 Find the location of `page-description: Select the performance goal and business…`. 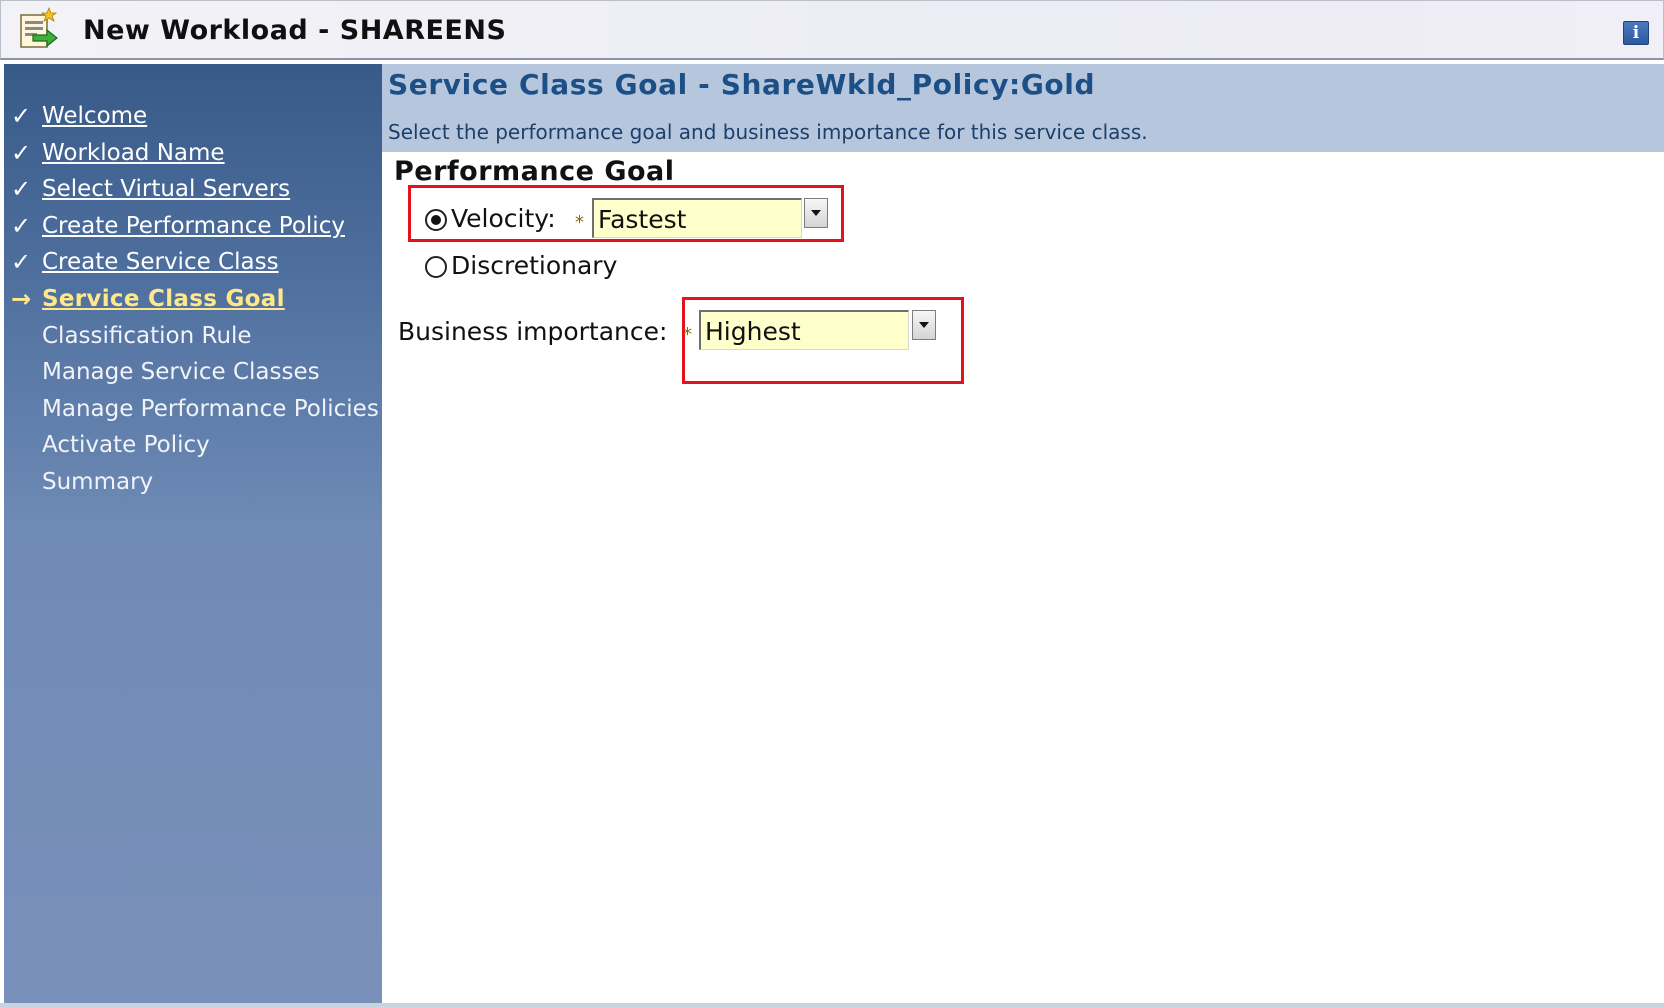

page-description: Select the performance goal and business… is located at coordinates (768, 132).